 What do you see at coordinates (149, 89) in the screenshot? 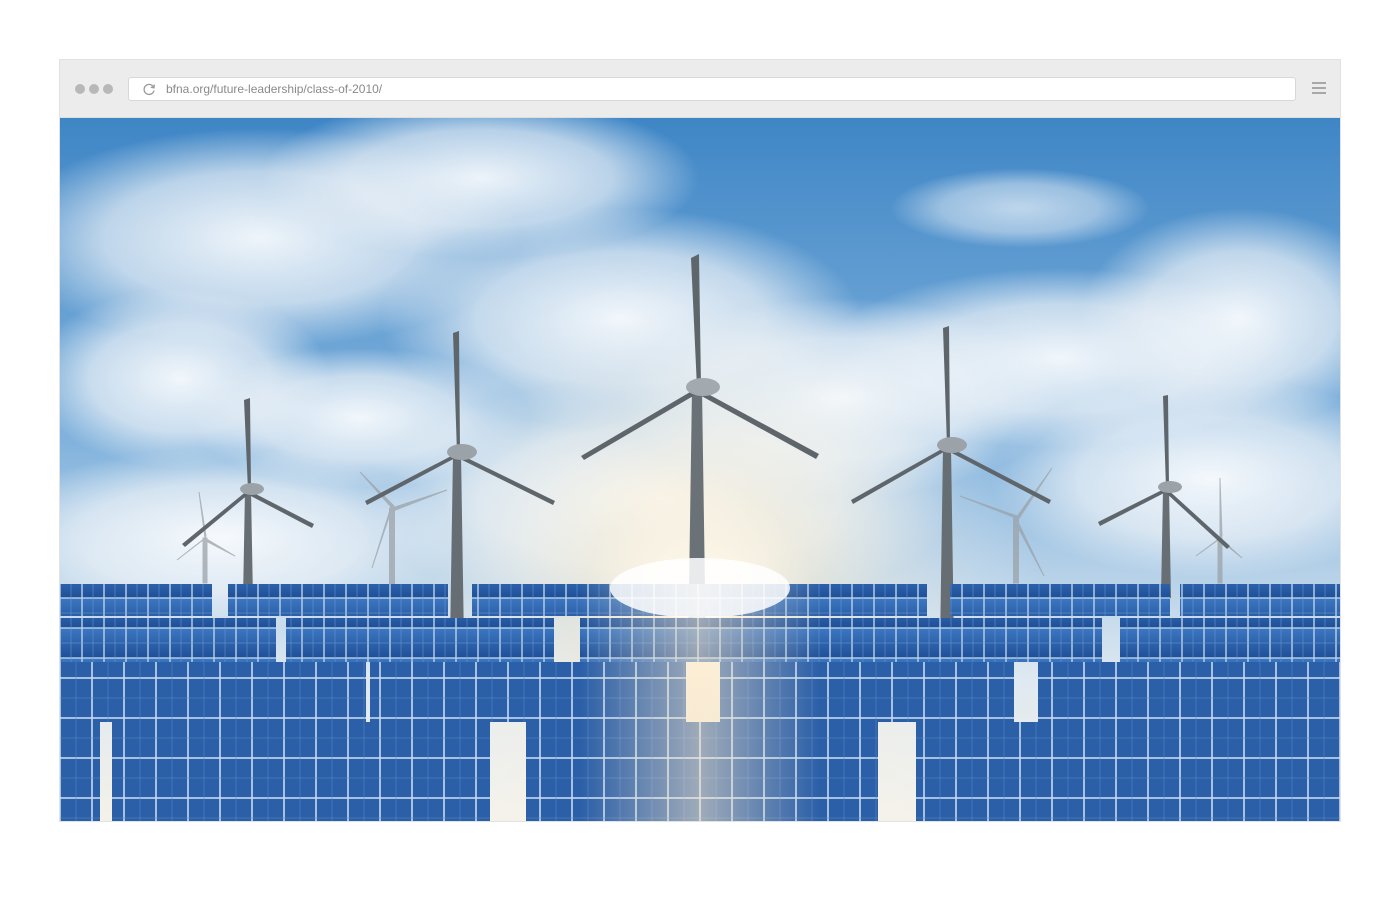
I see `reload-icon` at bounding box center [149, 89].